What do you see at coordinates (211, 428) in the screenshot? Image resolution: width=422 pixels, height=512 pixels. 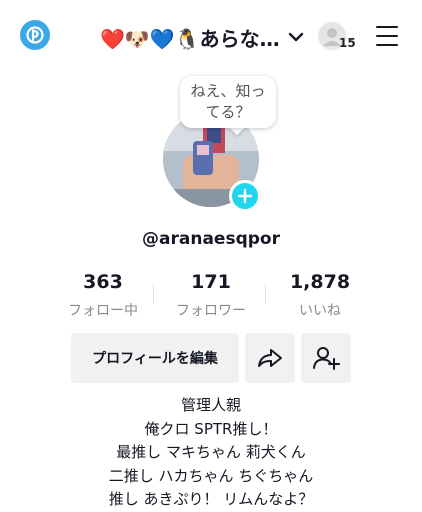 I see `bio-line: 俺クロ SPTR推し！` at bounding box center [211, 428].